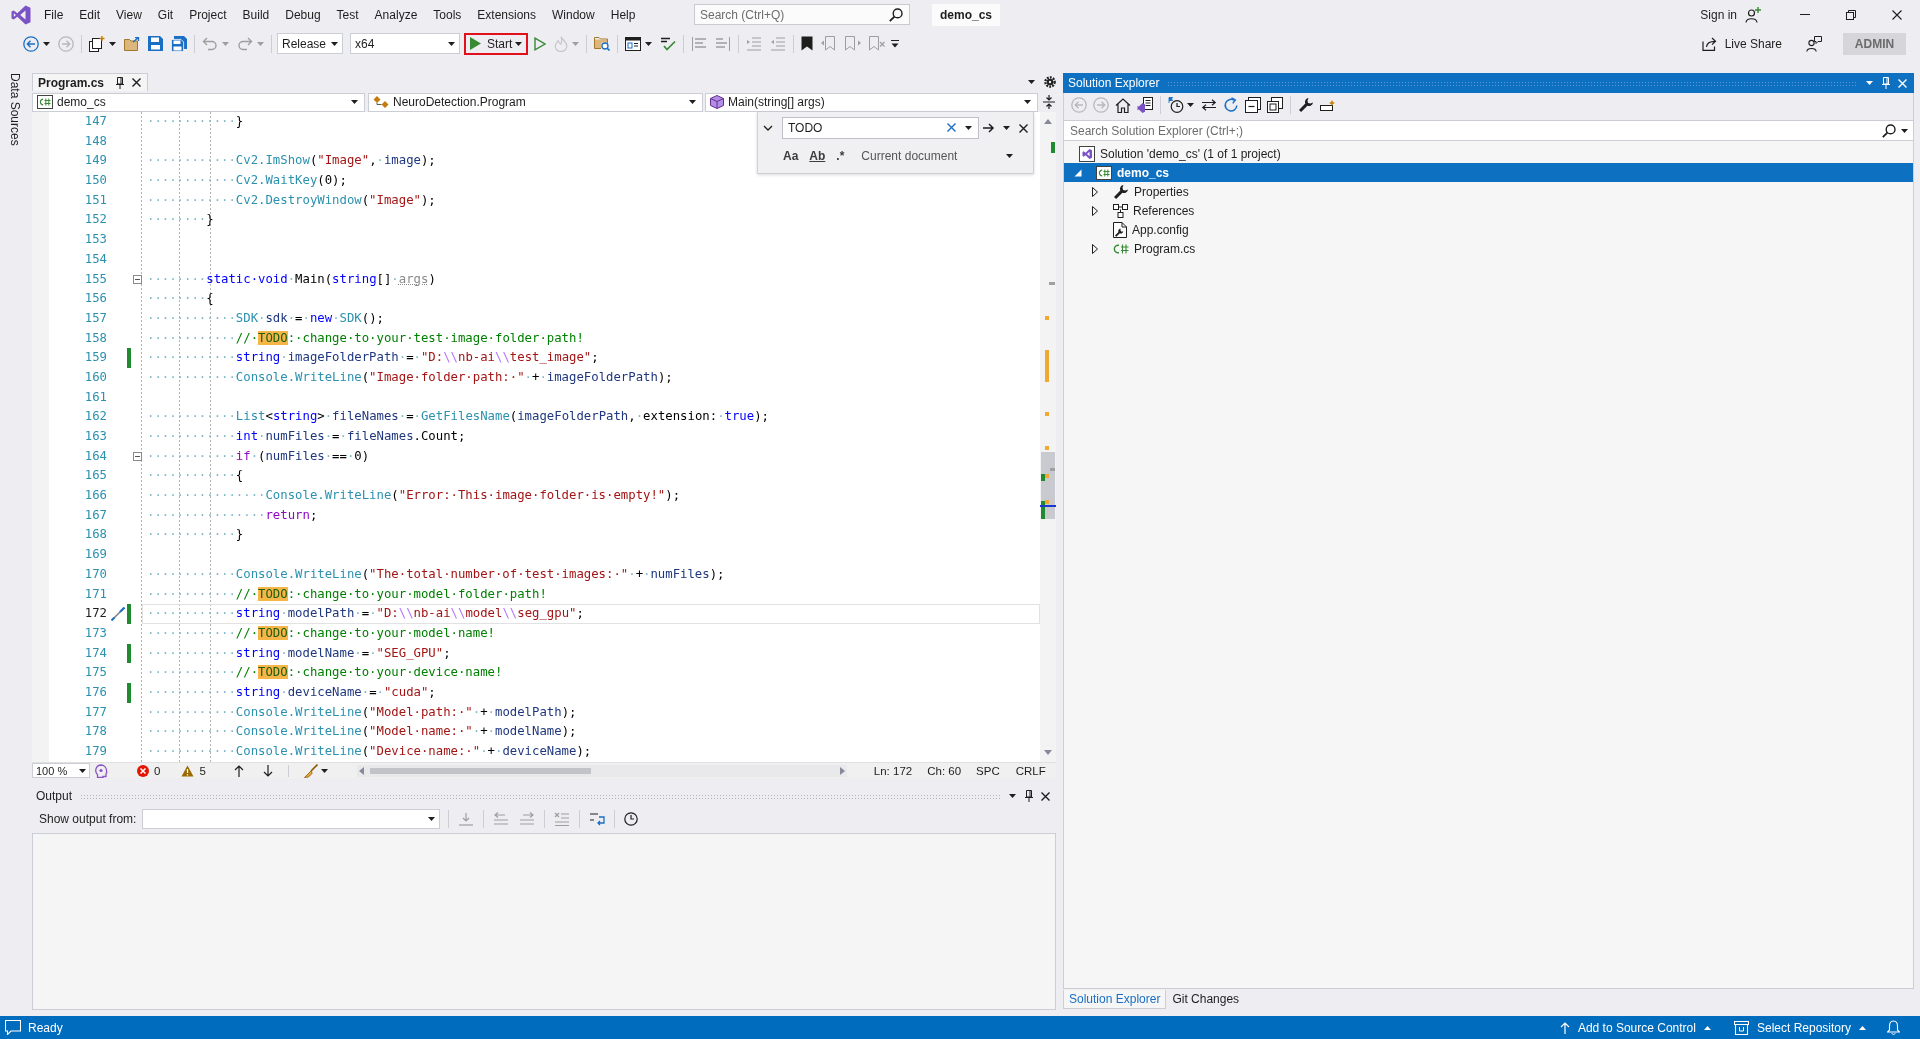 The height and width of the screenshot is (1039, 1920). Describe the element at coordinates (97, 43) in the screenshot. I see `stacked-pages-icon` at that location.